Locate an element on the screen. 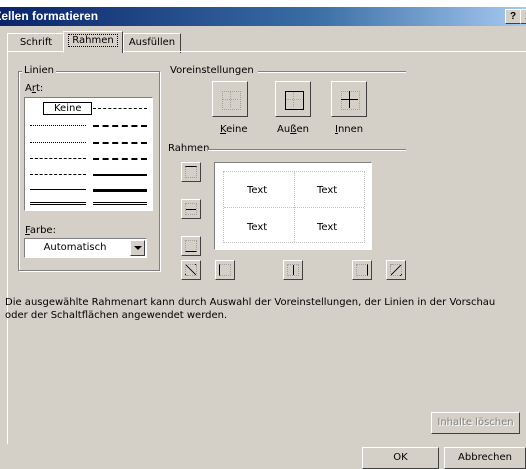 This screenshot has width=526, height=469. border-none-icon is located at coordinates (231, 100).